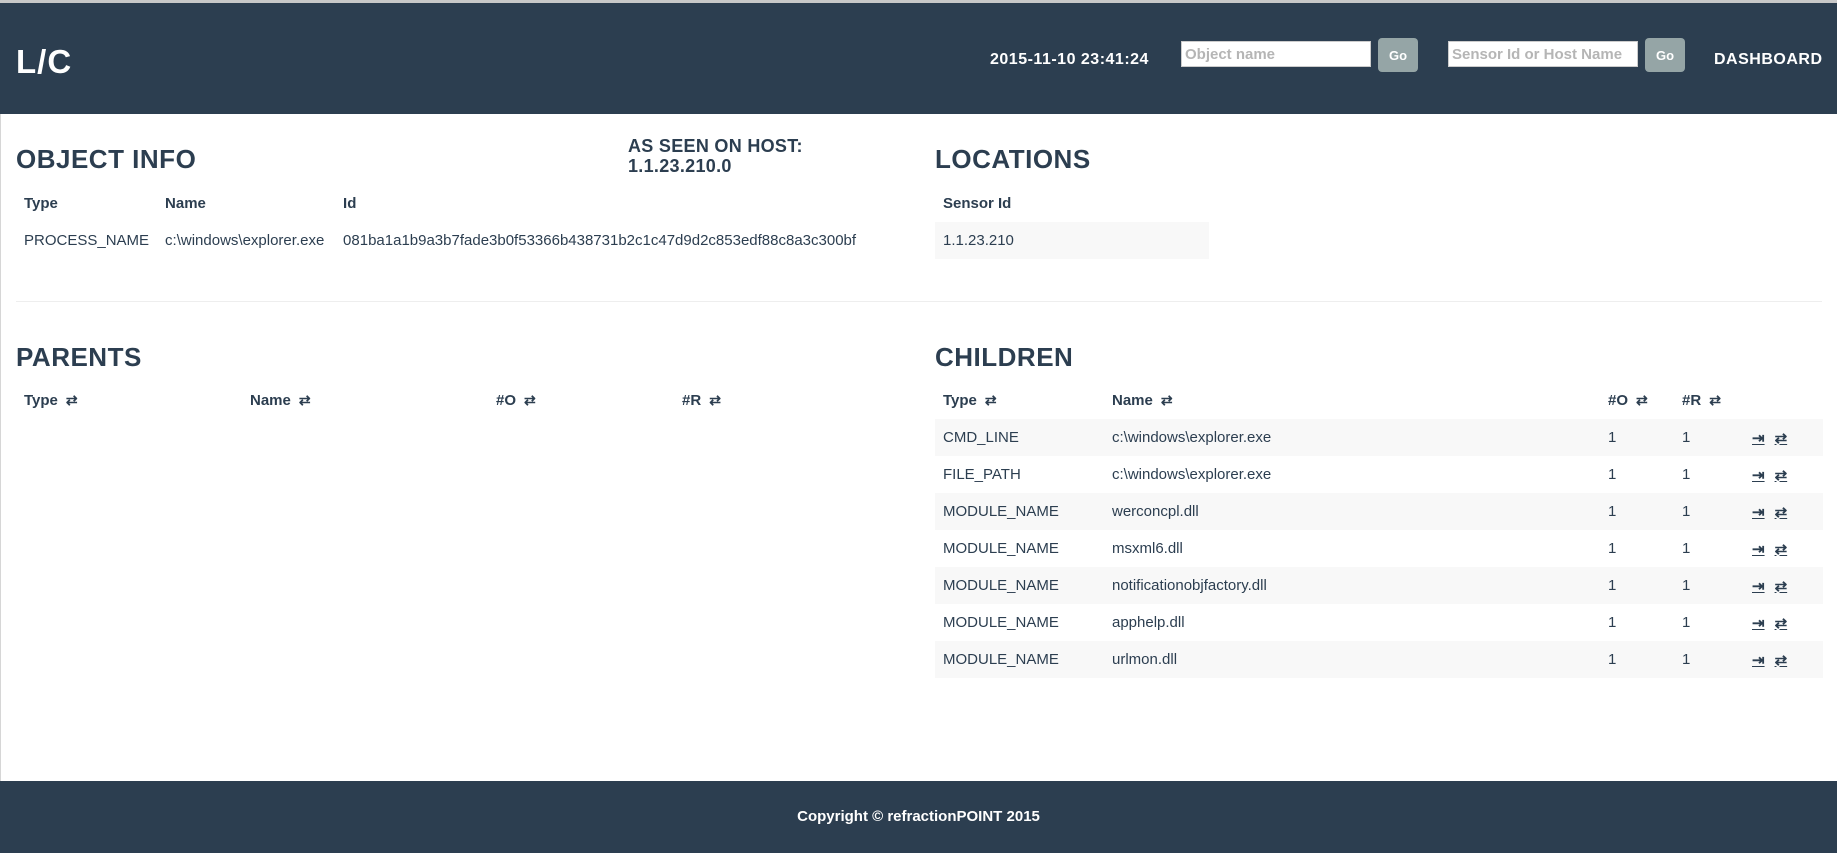 This screenshot has width=1837, height=858. I want to click on child-name: apphelp.dll, so click(1148, 622).